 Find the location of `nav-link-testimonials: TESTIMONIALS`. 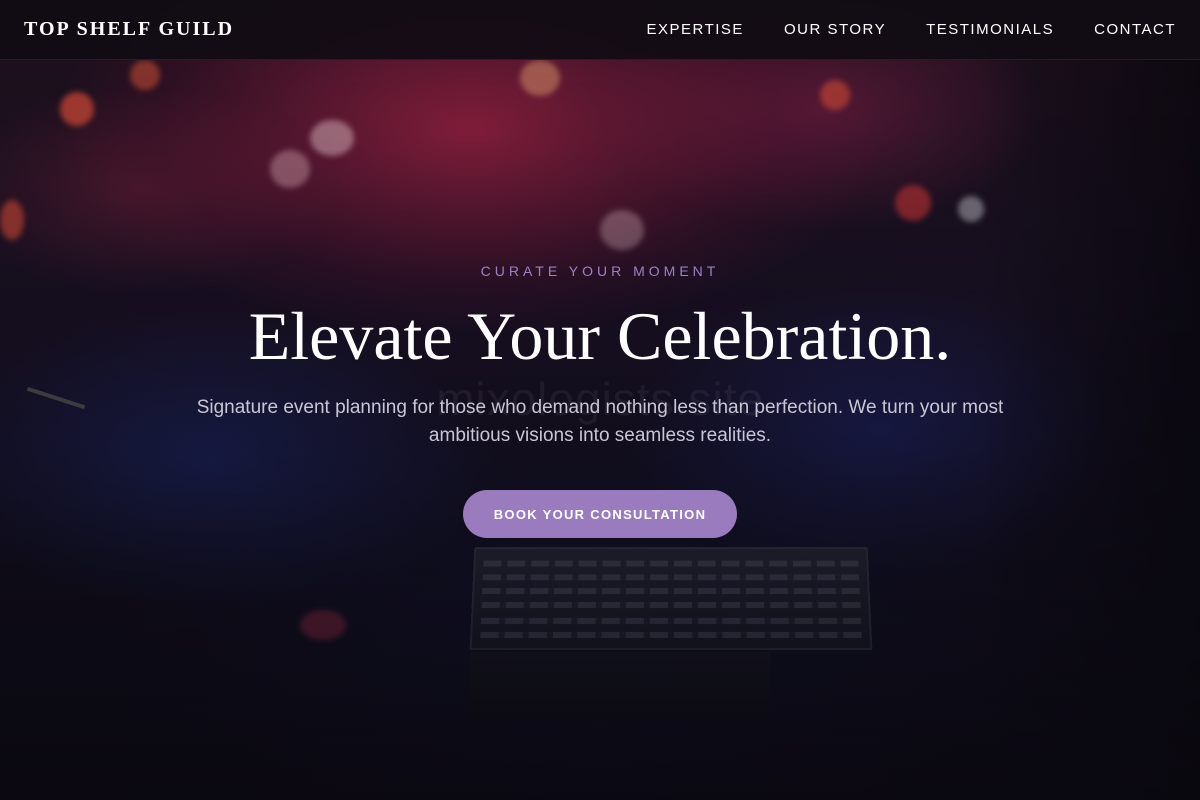

nav-link-testimonials: TESTIMONIALS is located at coordinates (990, 29).